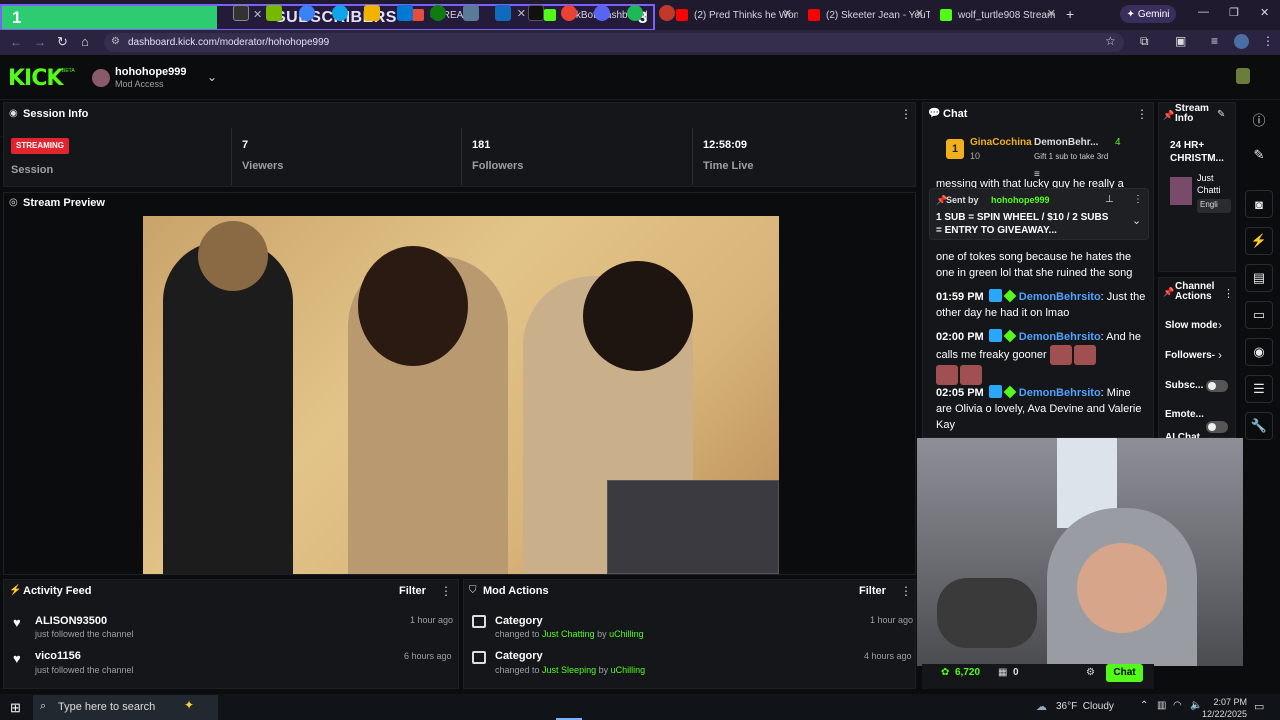 The width and height of the screenshot is (1280, 720). I want to click on profile-avatar, so click(1241, 41).